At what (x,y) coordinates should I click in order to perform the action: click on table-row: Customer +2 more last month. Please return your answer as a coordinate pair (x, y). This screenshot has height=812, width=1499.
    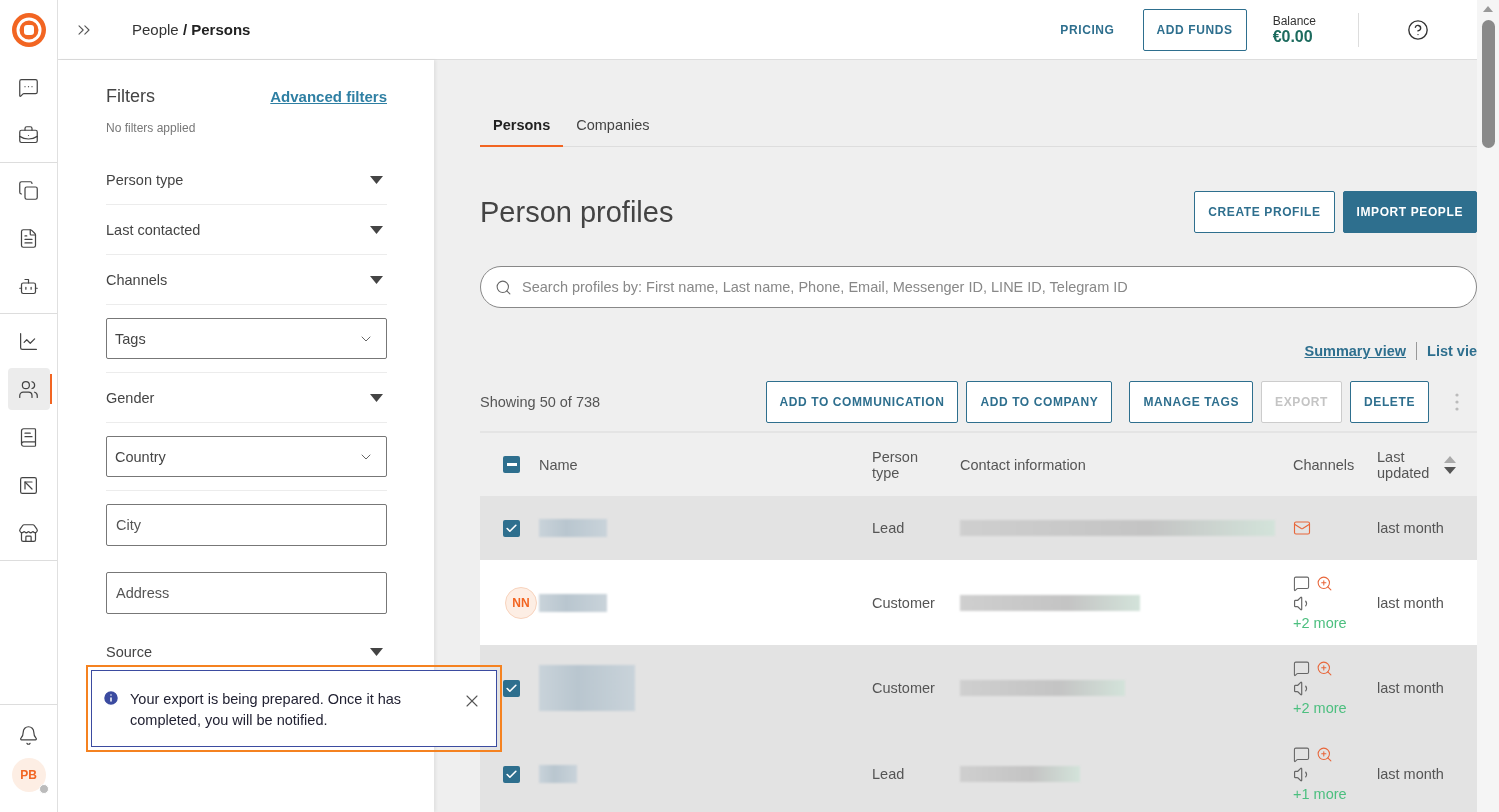
    Looking at the image, I should click on (978, 688).